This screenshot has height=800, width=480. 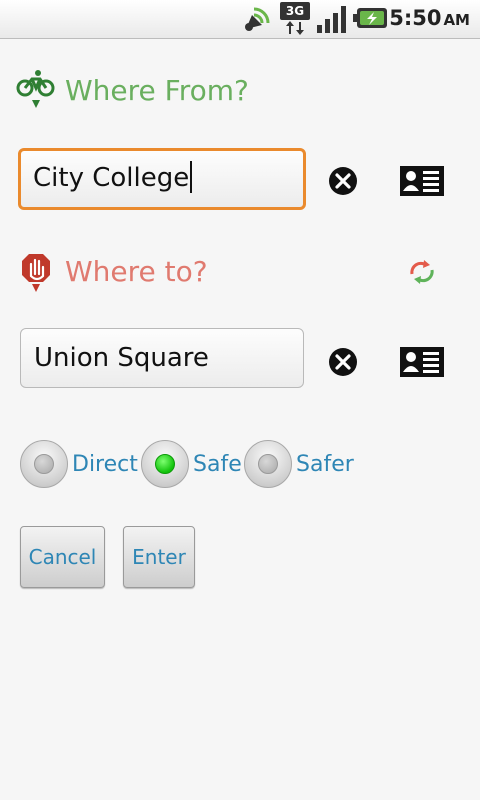 What do you see at coordinates (456, 20) in the screenshot?
I see `clock-ampm: AM` at bounding box center [456, 20].